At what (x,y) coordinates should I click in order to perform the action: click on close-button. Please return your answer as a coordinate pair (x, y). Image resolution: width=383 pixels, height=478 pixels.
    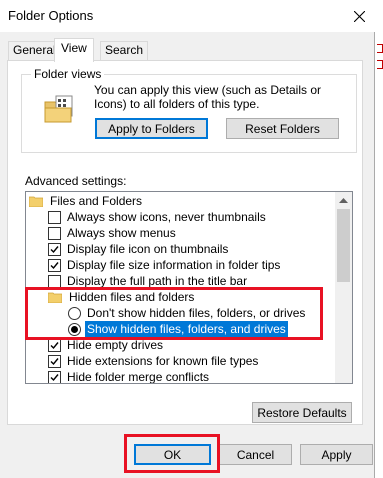
    Looking at the image, I should click on (359, 16).